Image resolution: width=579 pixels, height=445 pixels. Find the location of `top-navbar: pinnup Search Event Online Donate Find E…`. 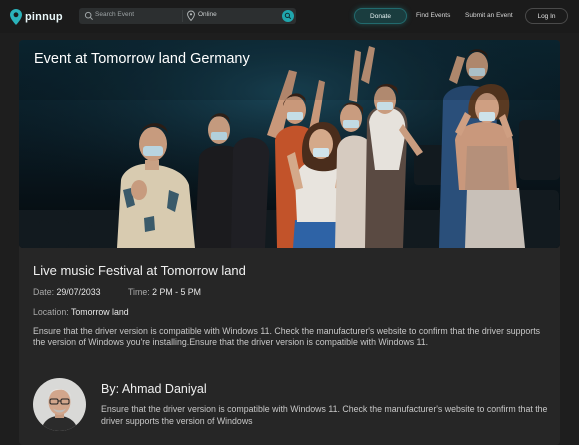

top-navbar: pinnup Search Event Online Donate Find E… is located at coordinates (289, 16).